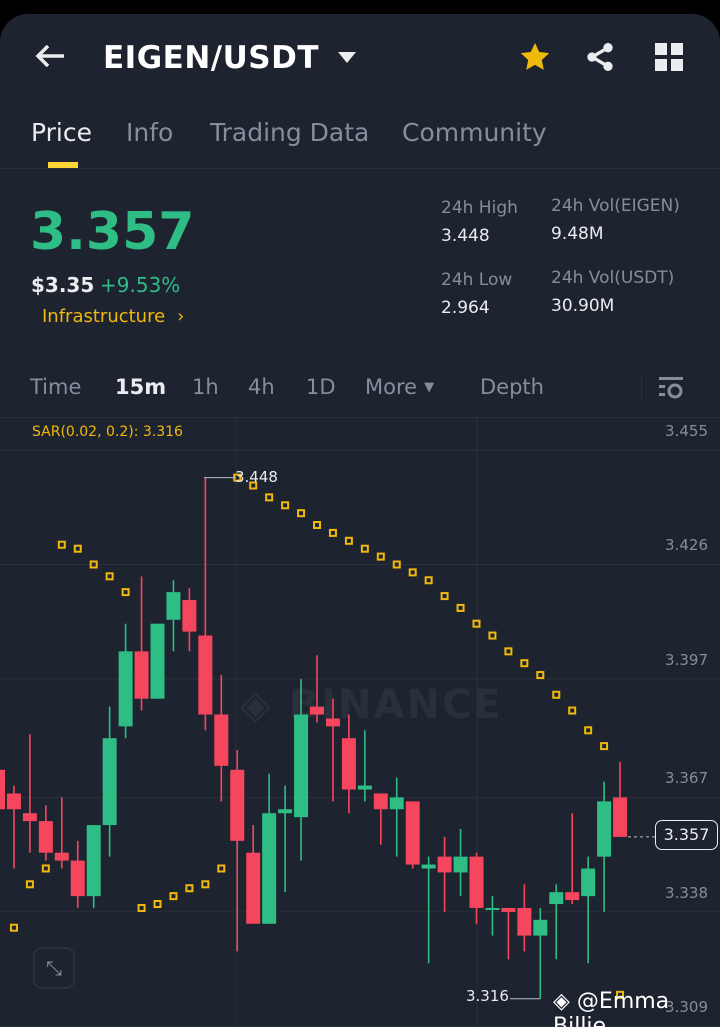 The height and width of the screenshot is (1027, 720). Describe the element at coordinates (686, 545) in the screenshot. I see `y-axis-tick: 3.426` at that location.